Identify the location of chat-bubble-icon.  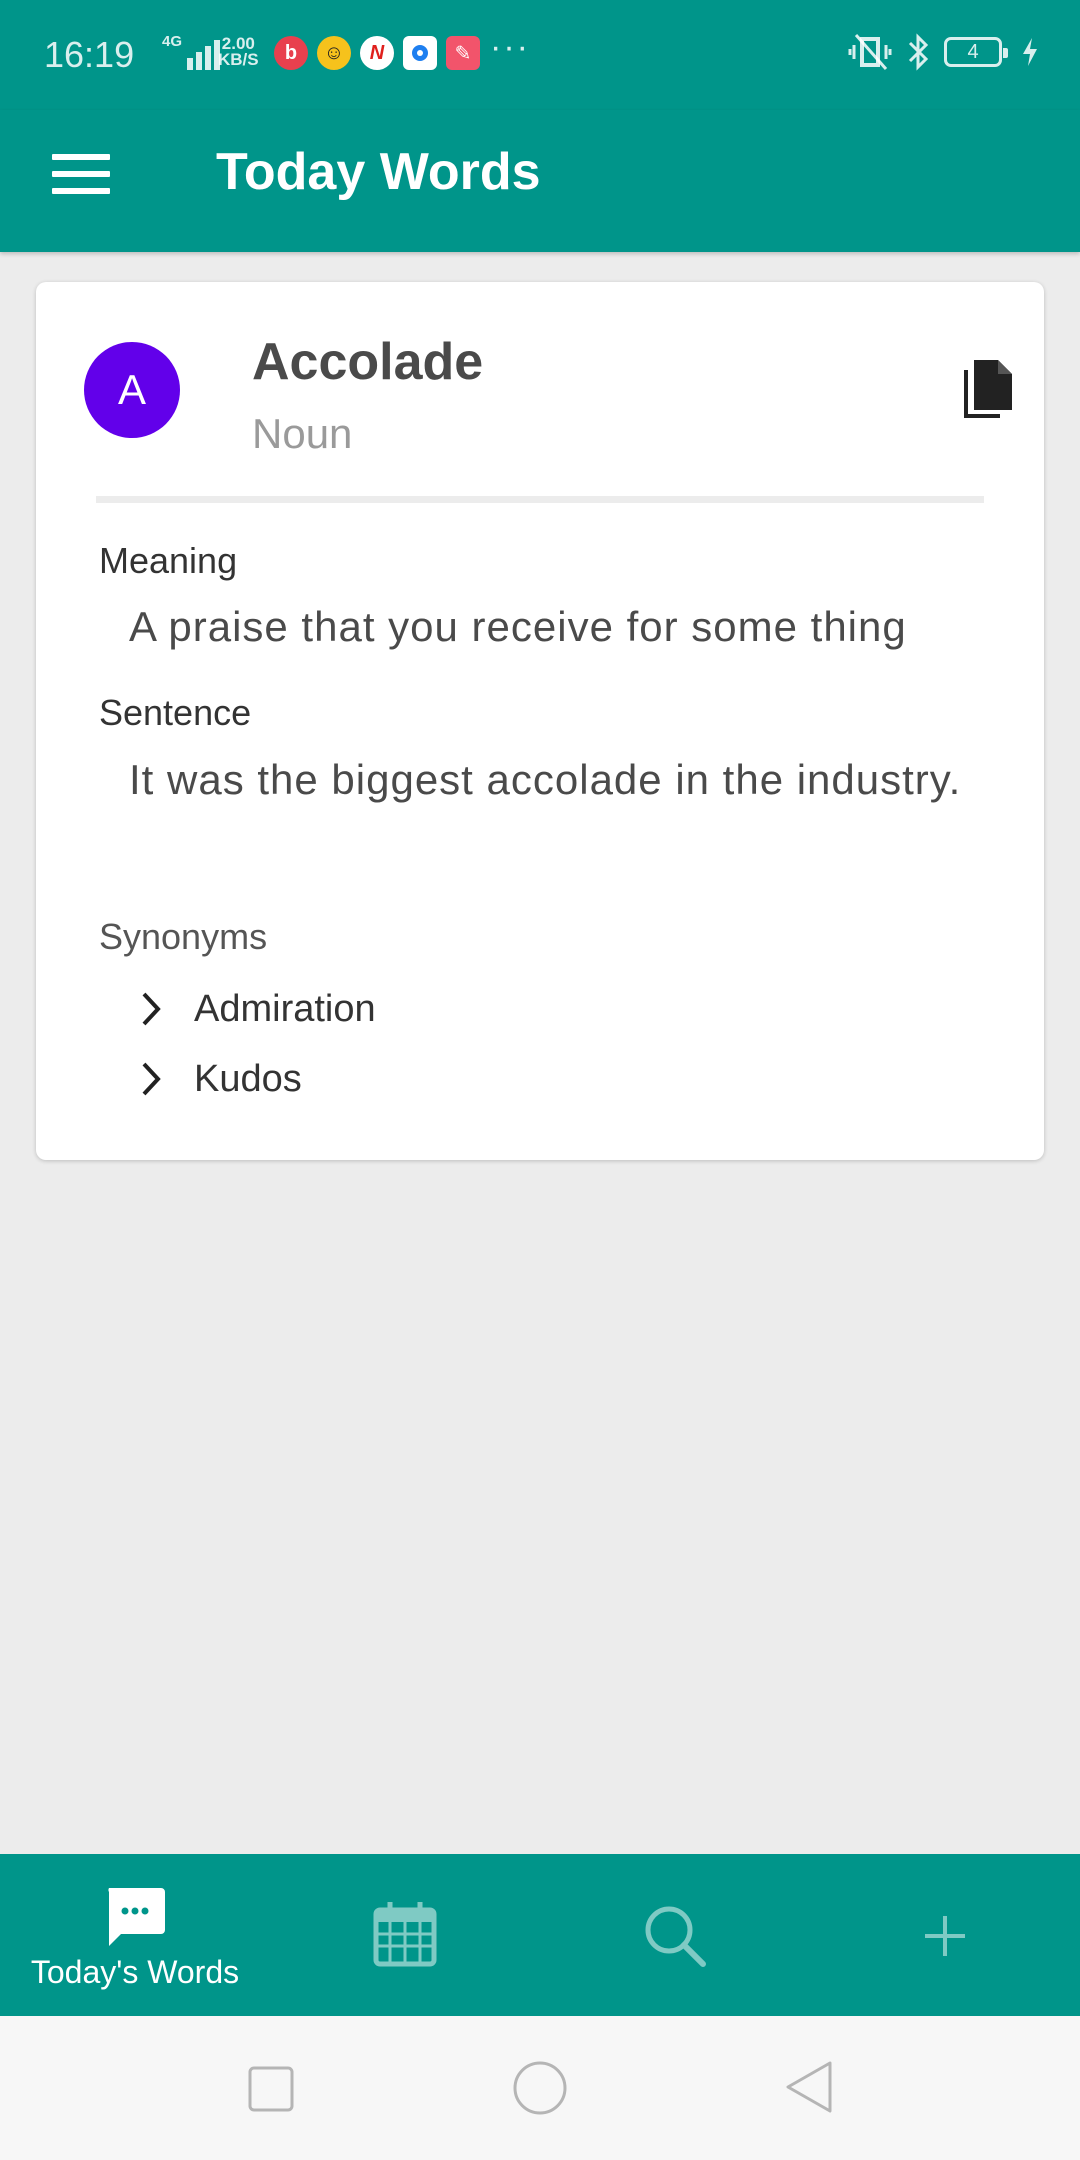
(136, 1917).